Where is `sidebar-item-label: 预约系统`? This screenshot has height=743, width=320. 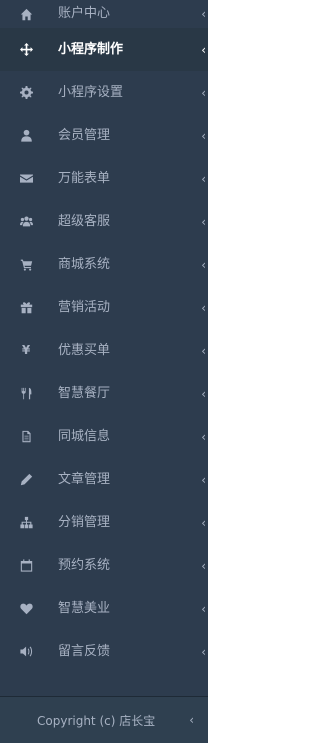 sidebar-item-label: 预约系统 is located at coordinates (84, 565).